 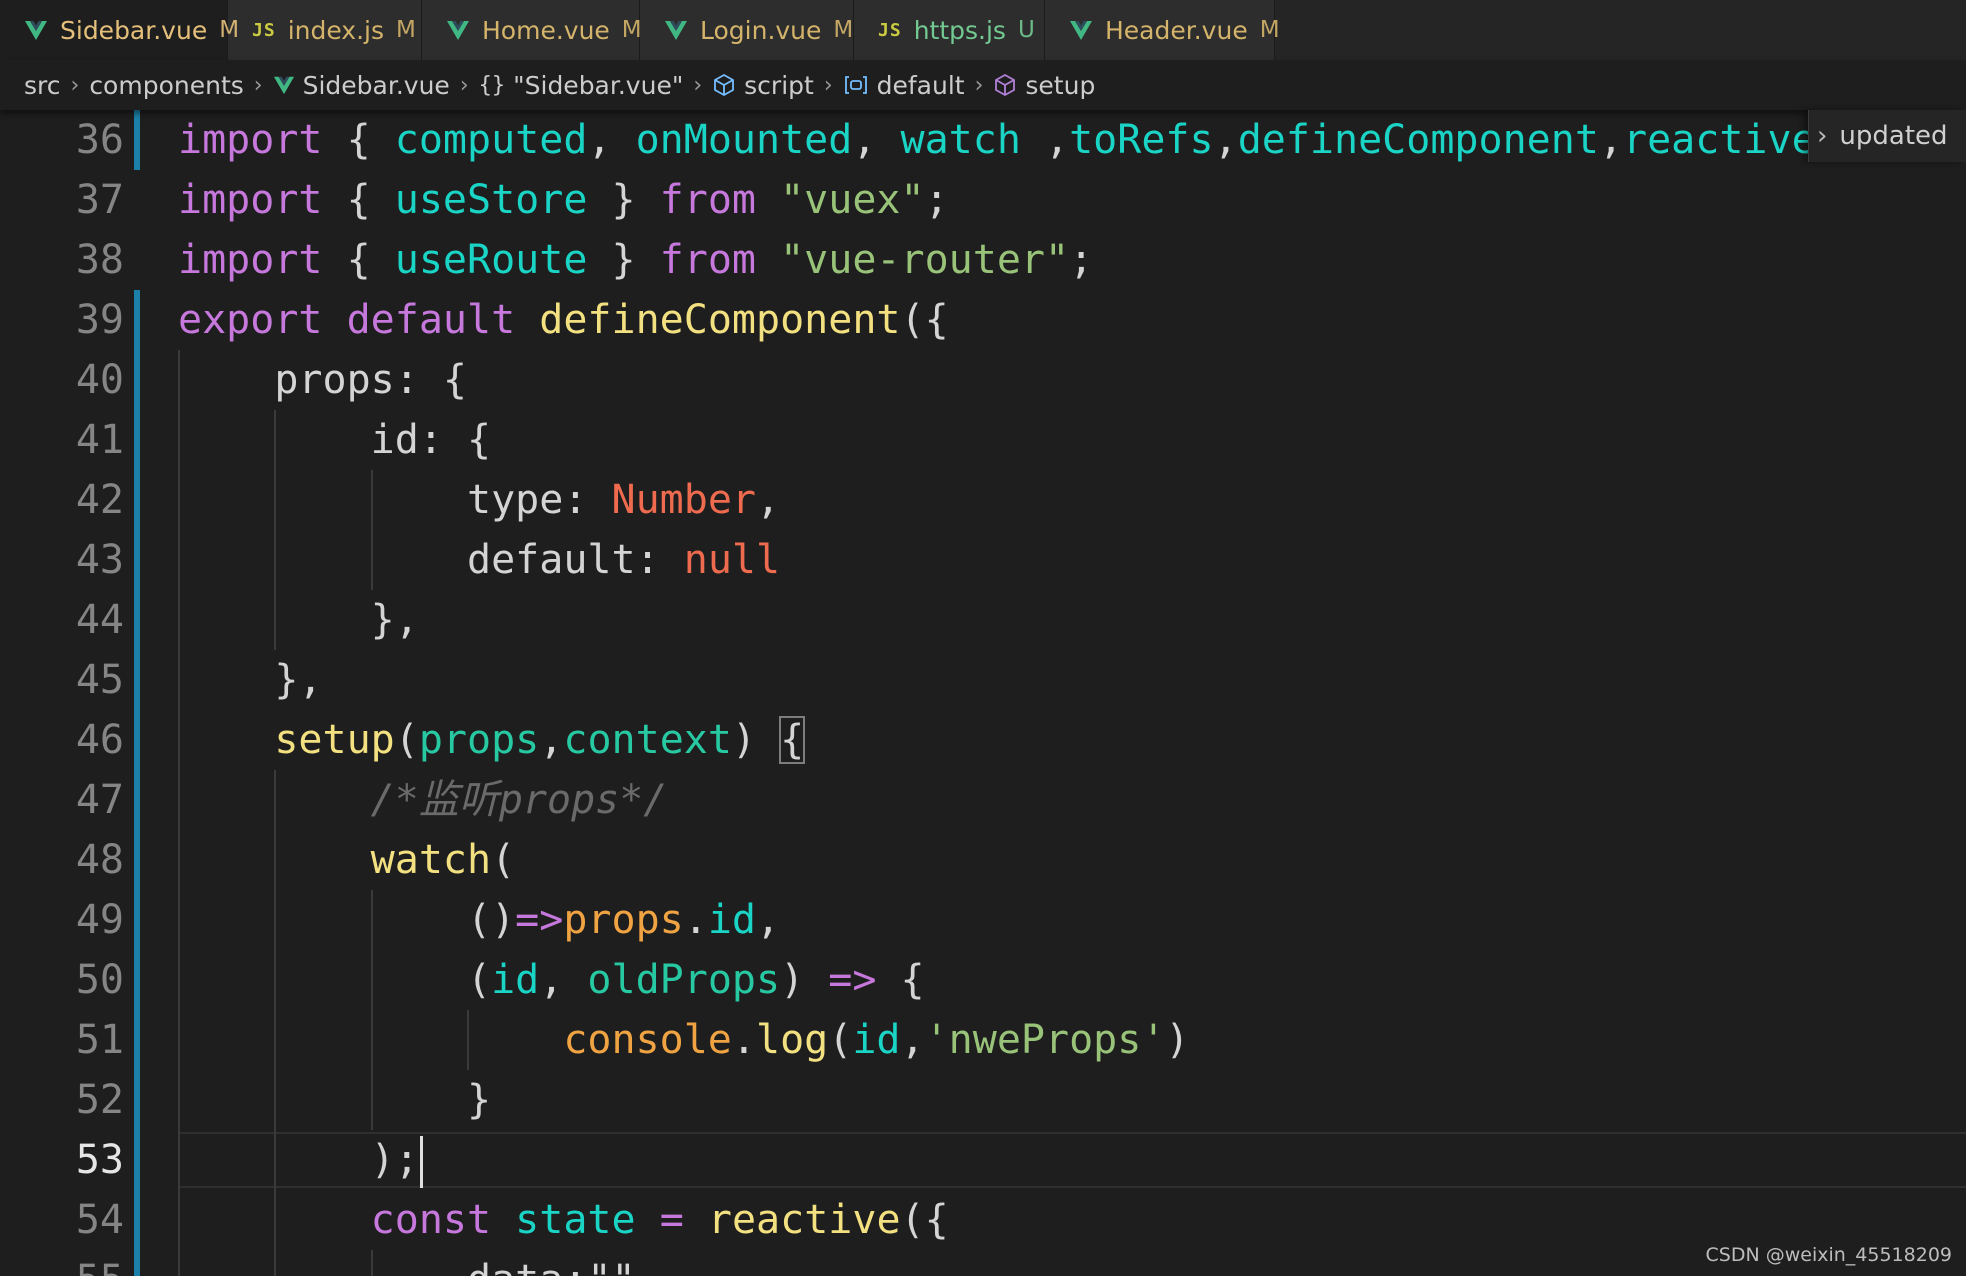 I want to click on code-token: import, so click(x=250, y=200).